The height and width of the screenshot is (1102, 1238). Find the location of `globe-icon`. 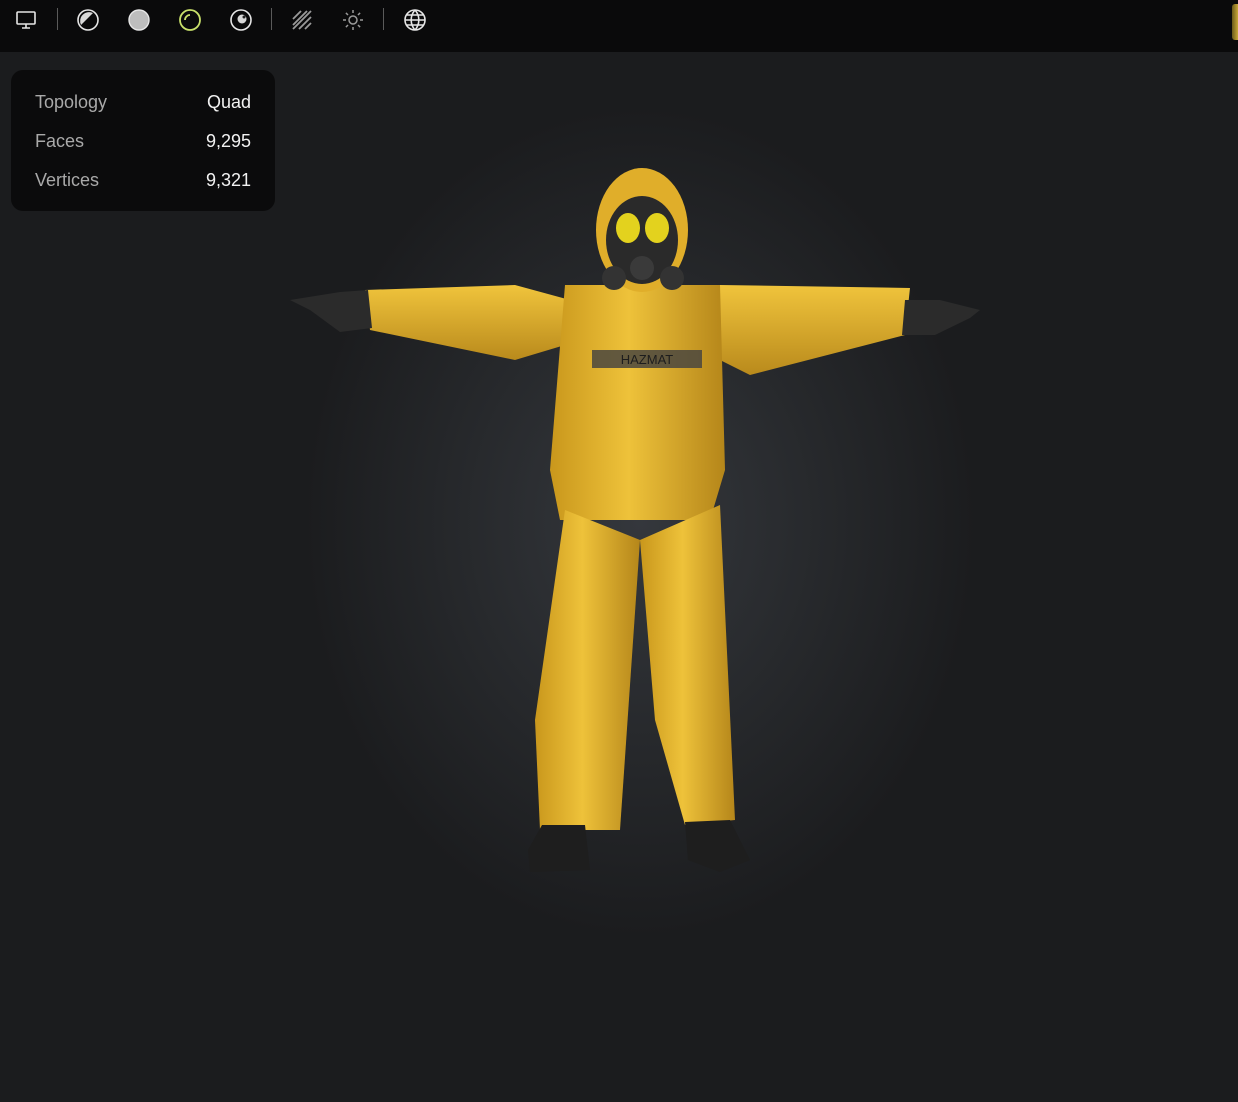

globe-icon is located at coordinates (415, 20).